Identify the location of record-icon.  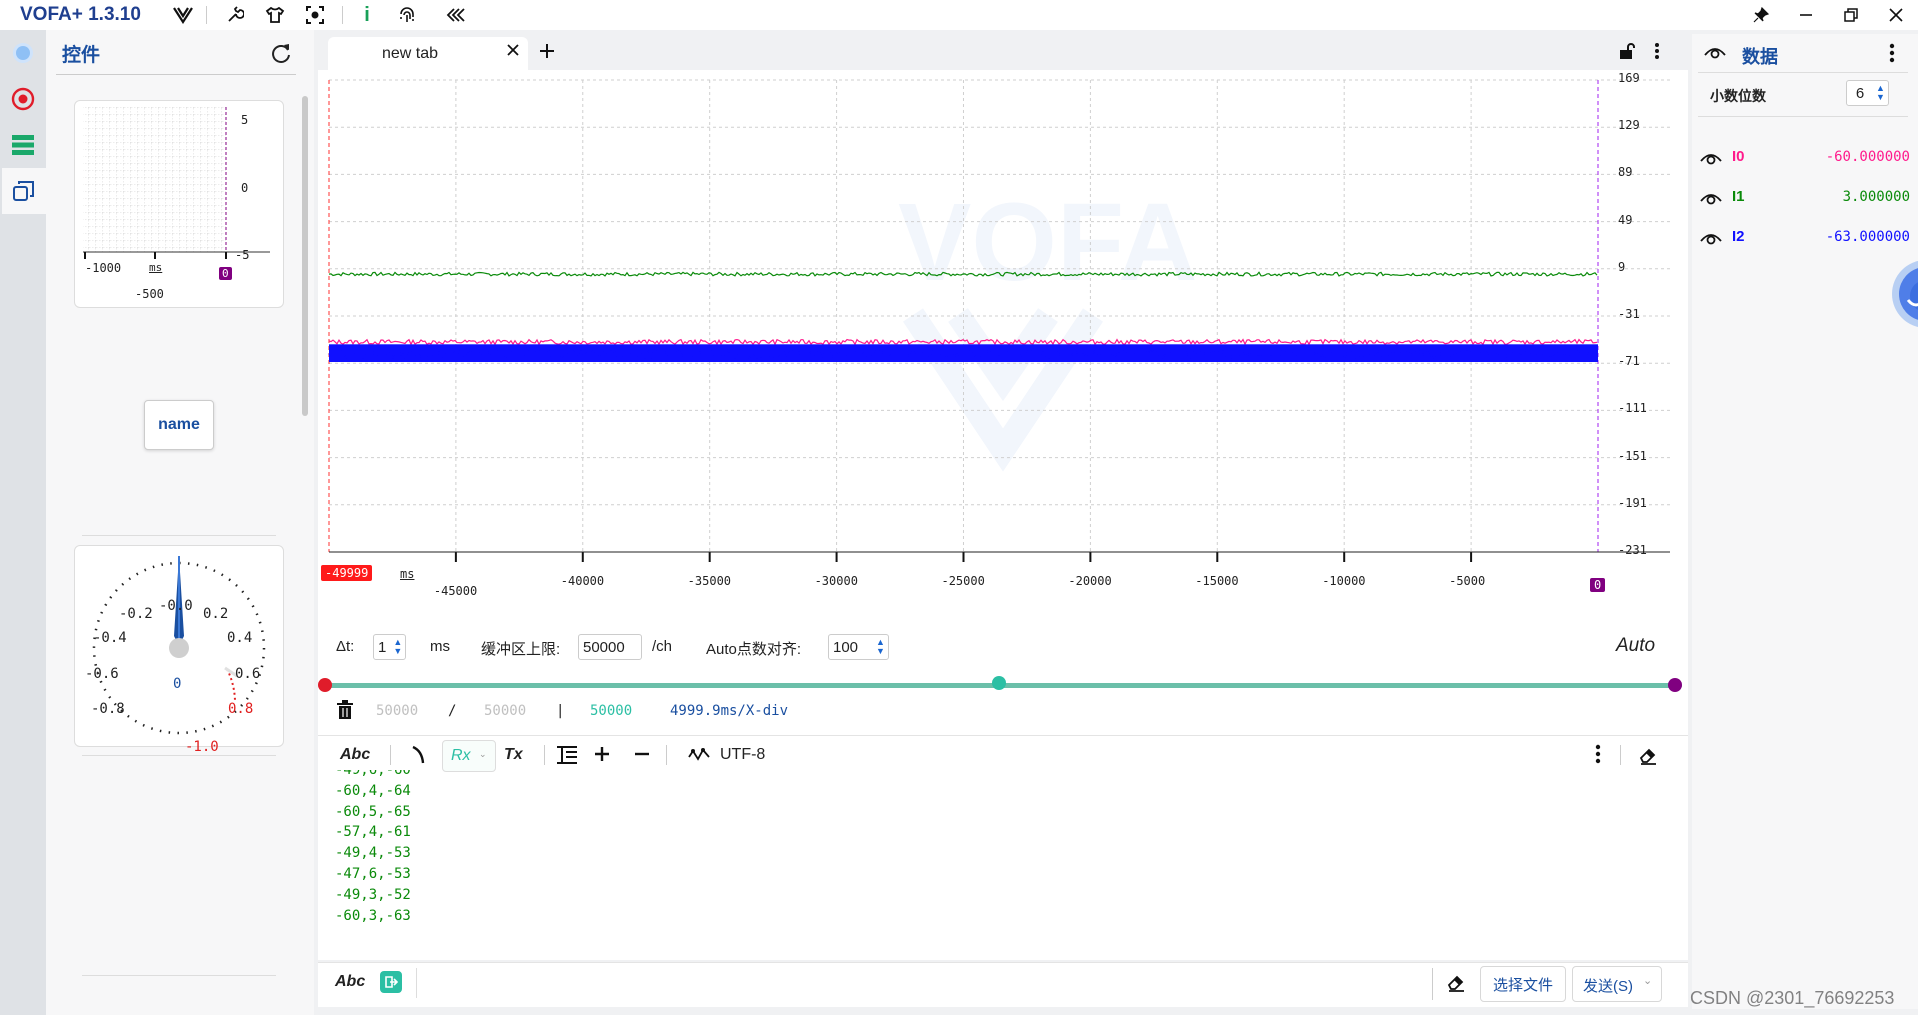
(23, 99).